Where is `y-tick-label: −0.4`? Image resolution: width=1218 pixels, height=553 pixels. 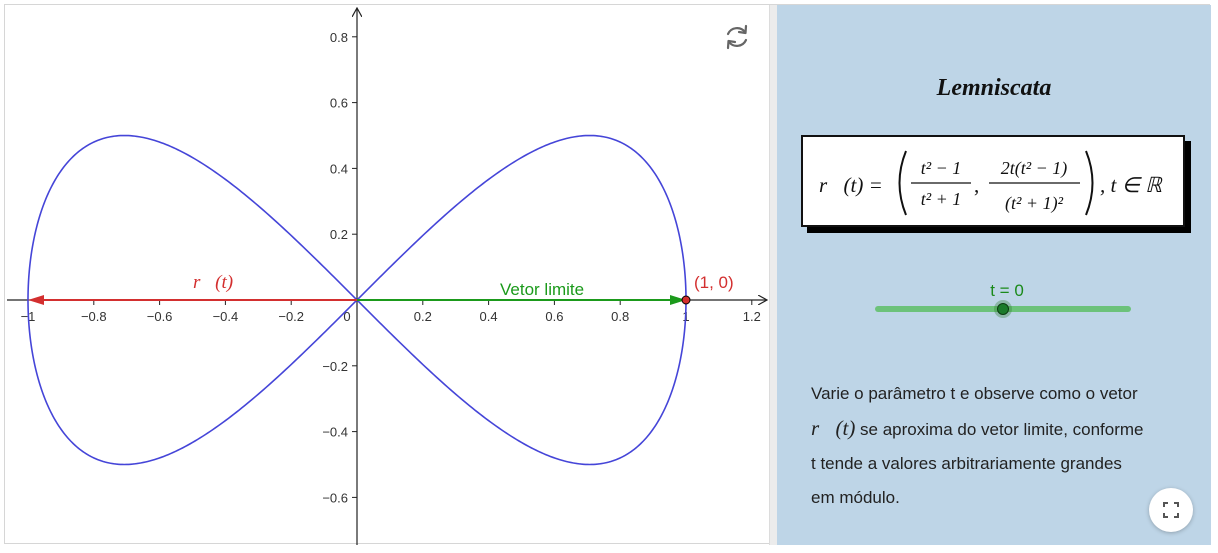
y-tick-label: −0.4 is located at coordinates (335, 432).